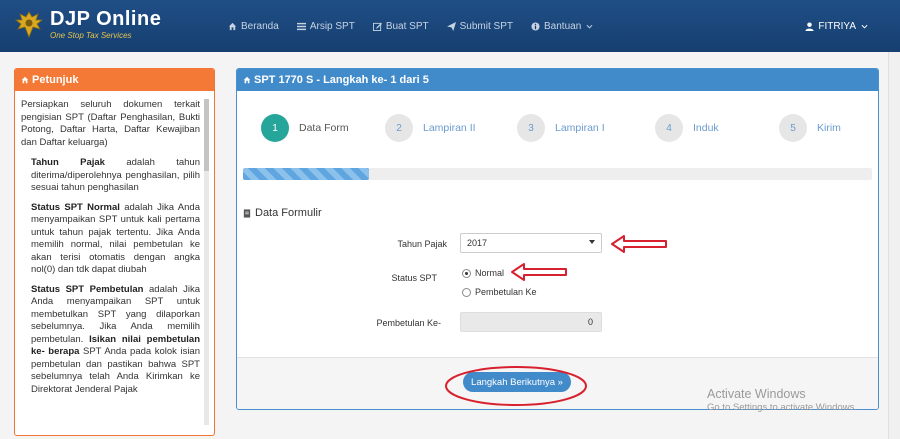  What do you see at coordinates (87, 289) in the screenshot?
I see `petunjuk-item-term: Status SPT Pembetulan` at bounding box center [87, 289].